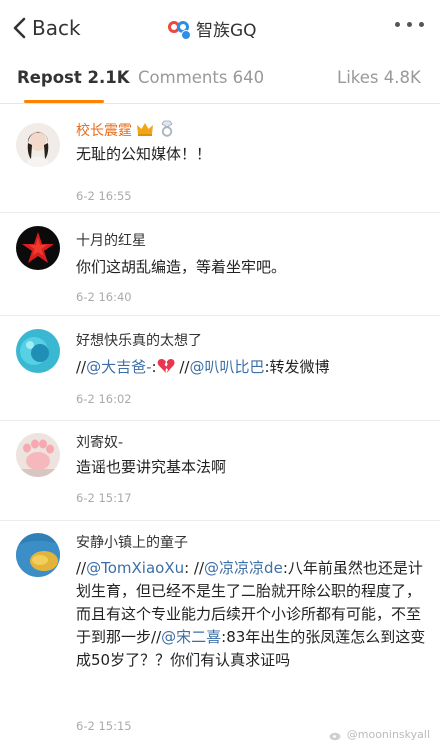 The height and width of the screenshot is (750, 440). Describe the element at coordinates (145, 131) in the screenshot. I see `crown-icon` at that location.